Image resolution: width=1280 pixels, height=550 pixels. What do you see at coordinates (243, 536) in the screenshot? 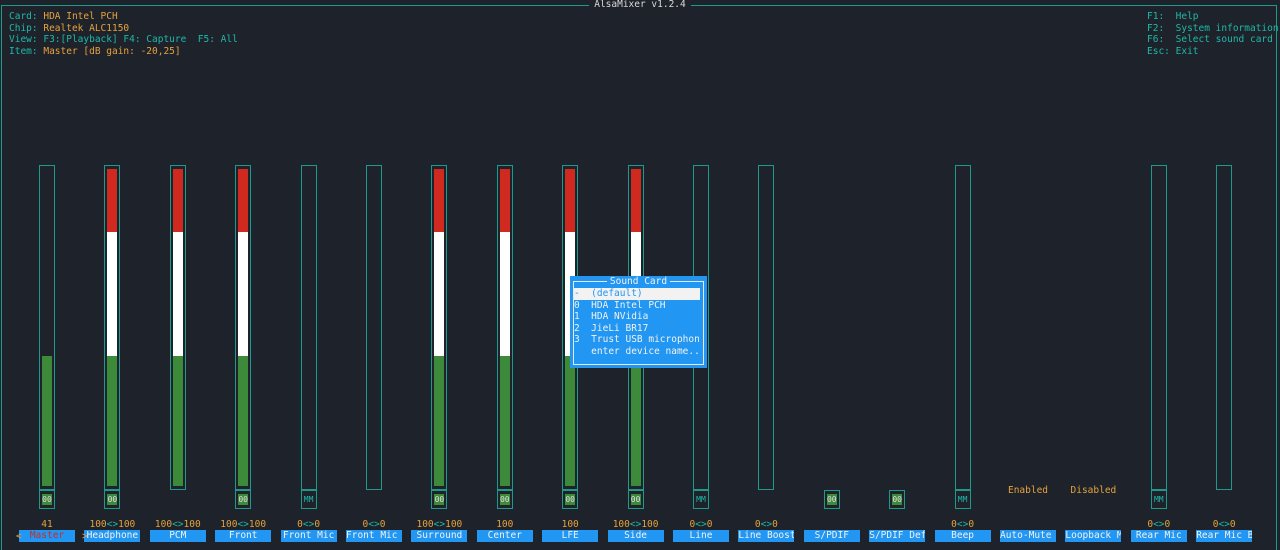
I see `control-name: Front` at bounding box center [243, 536].